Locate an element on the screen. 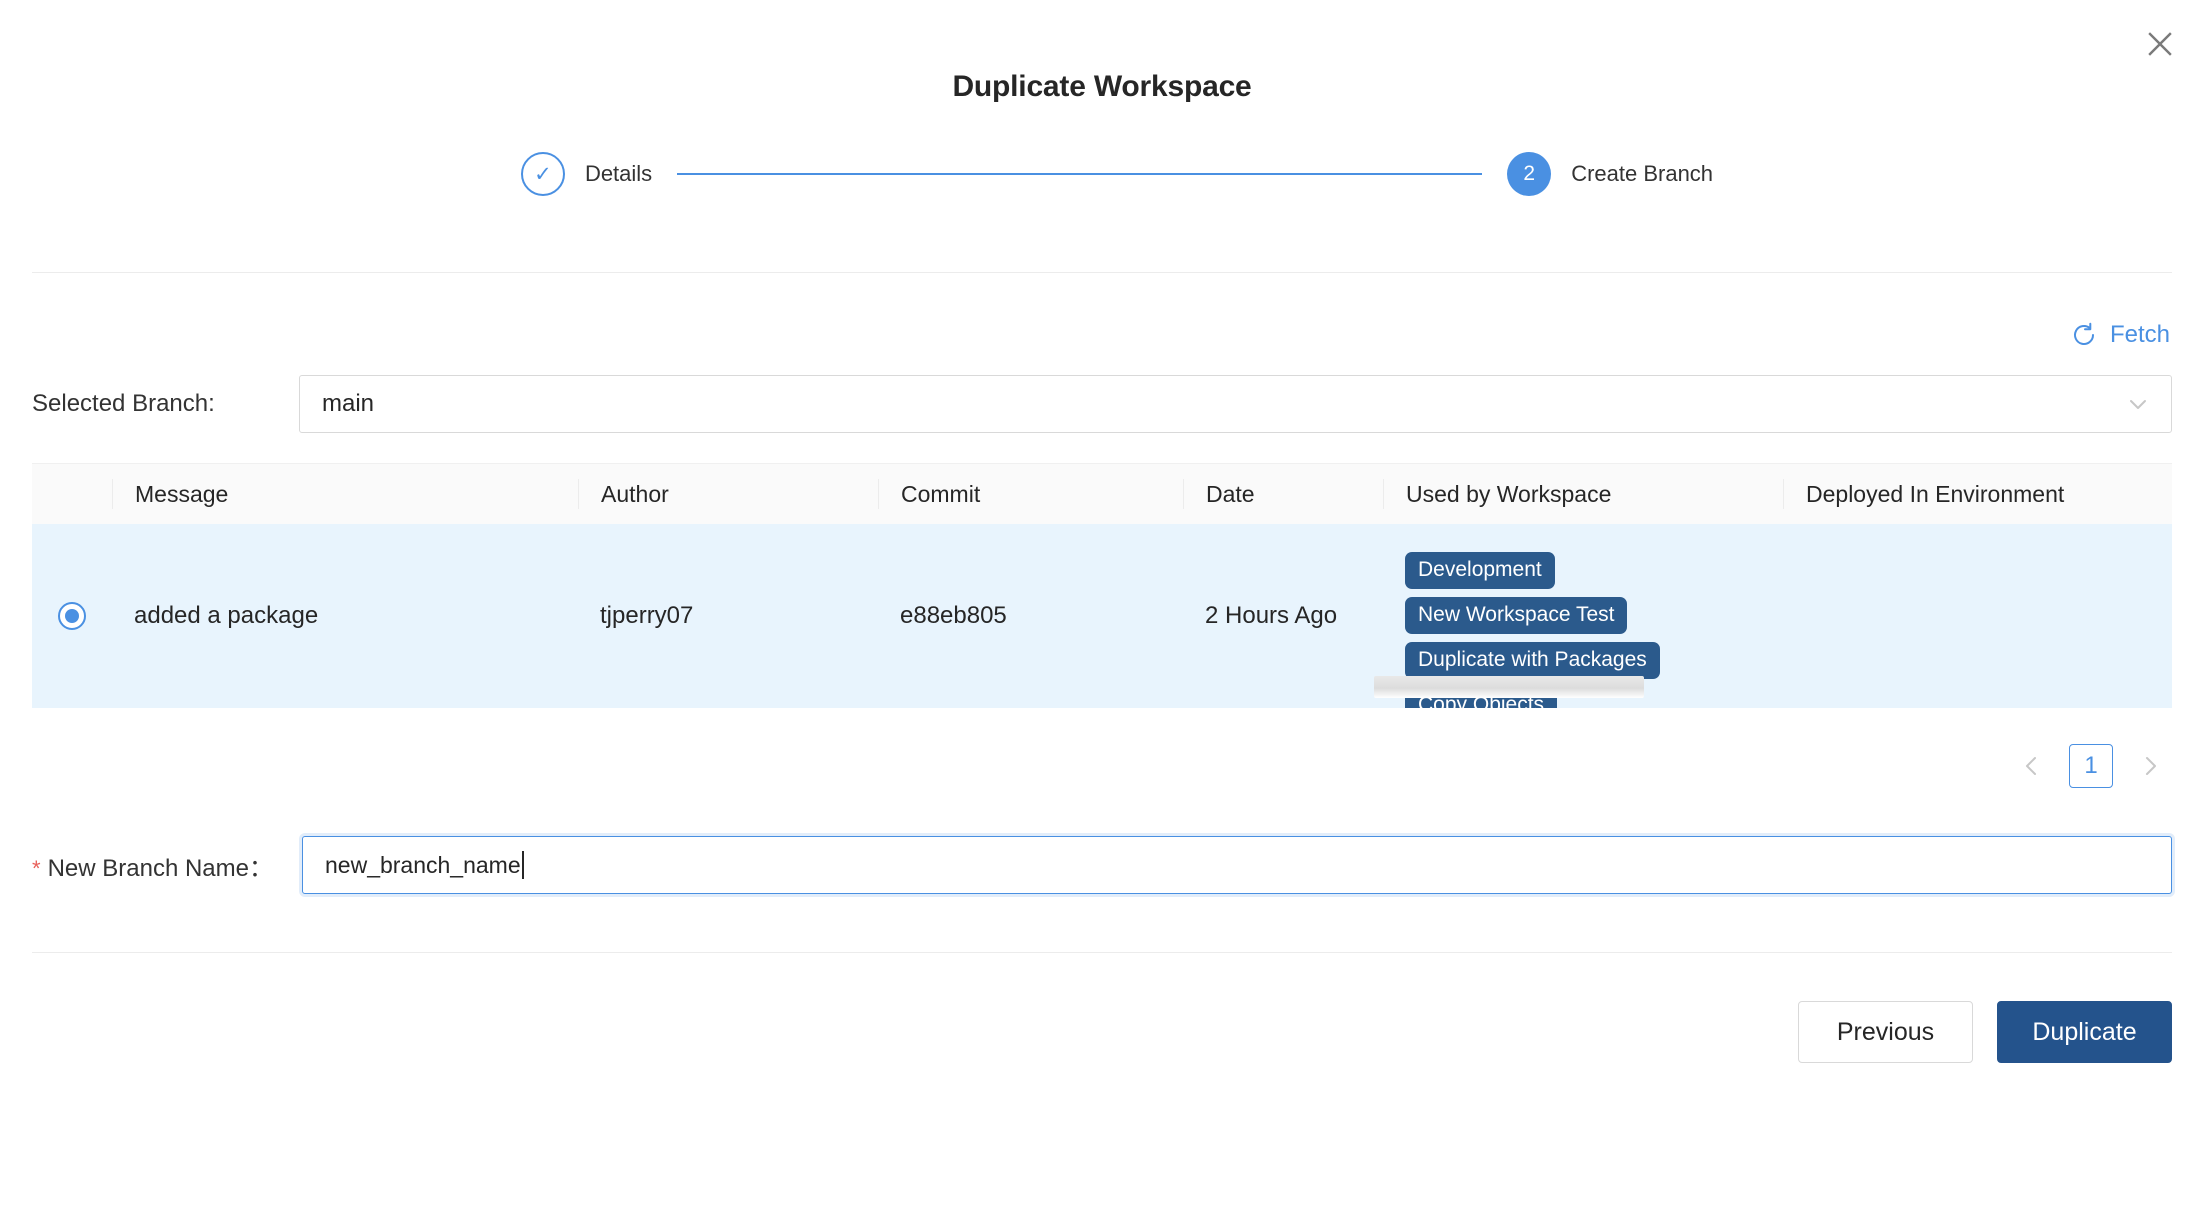  divider-top is located at coordinates (1102, 272).